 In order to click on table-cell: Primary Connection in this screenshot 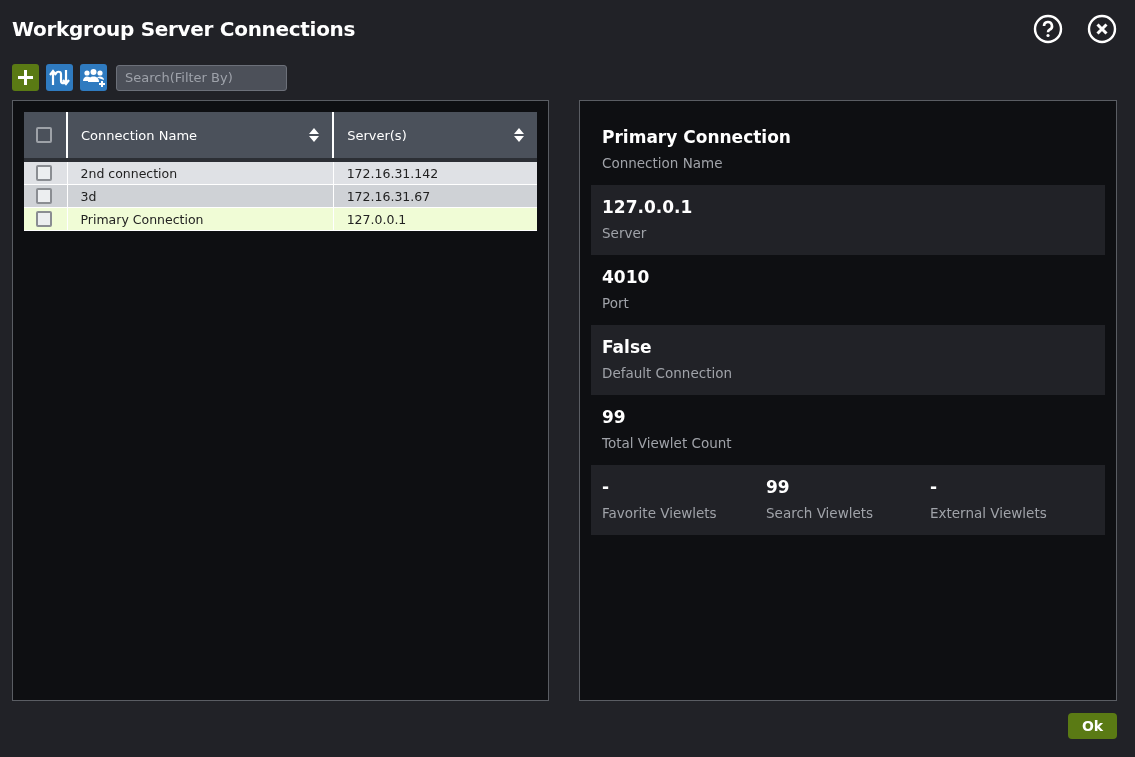, I will do `click(200, 219)`.